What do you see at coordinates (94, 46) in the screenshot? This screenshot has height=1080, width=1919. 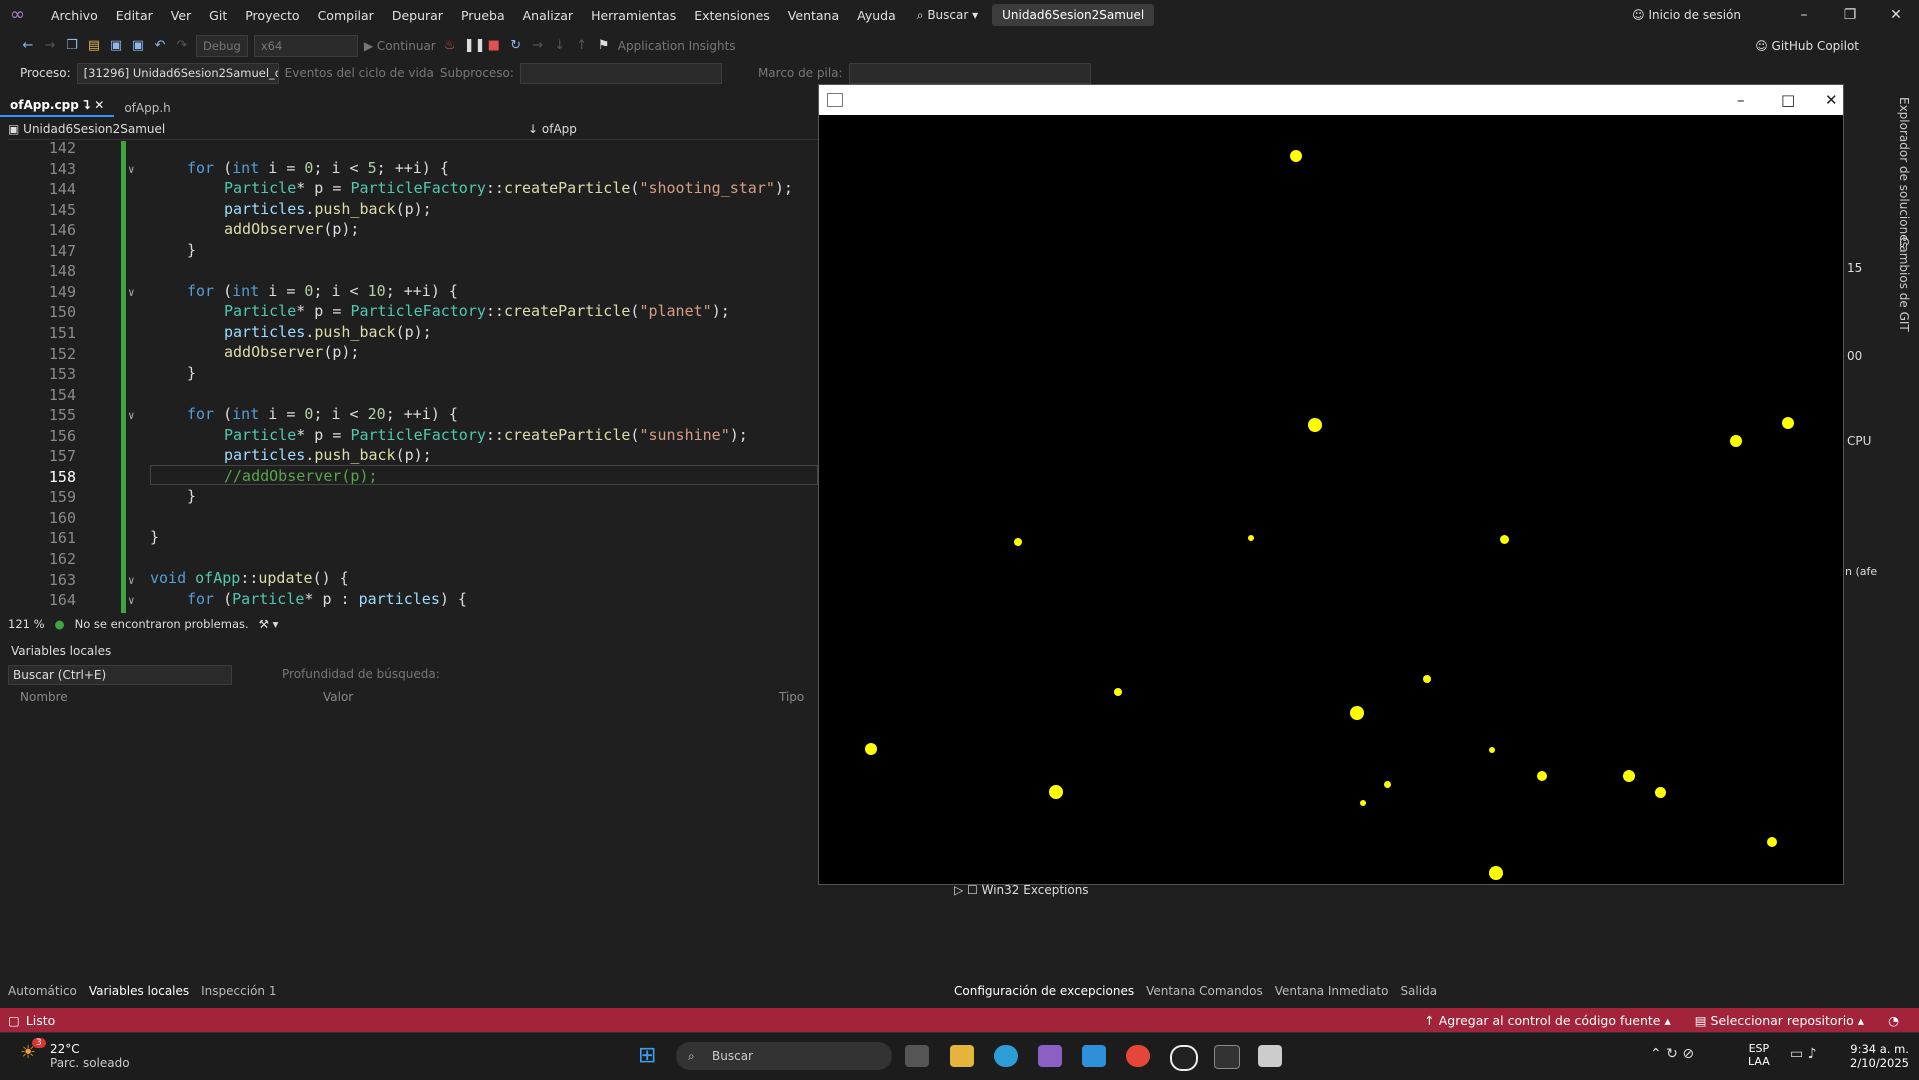 I see `open-folder-icon: ▤` at bounding box center [94, 46].